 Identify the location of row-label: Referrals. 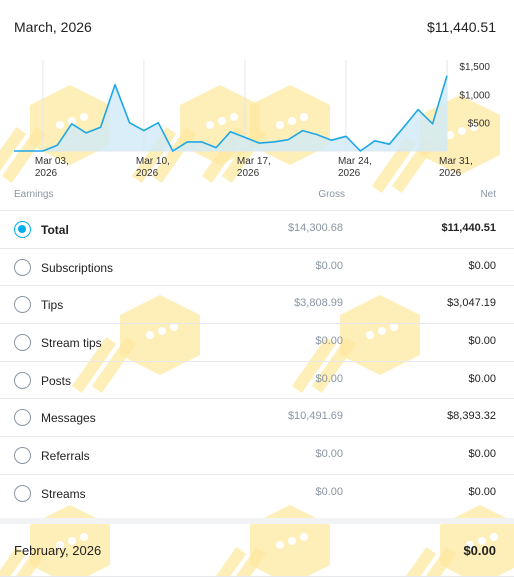
(65, 456).